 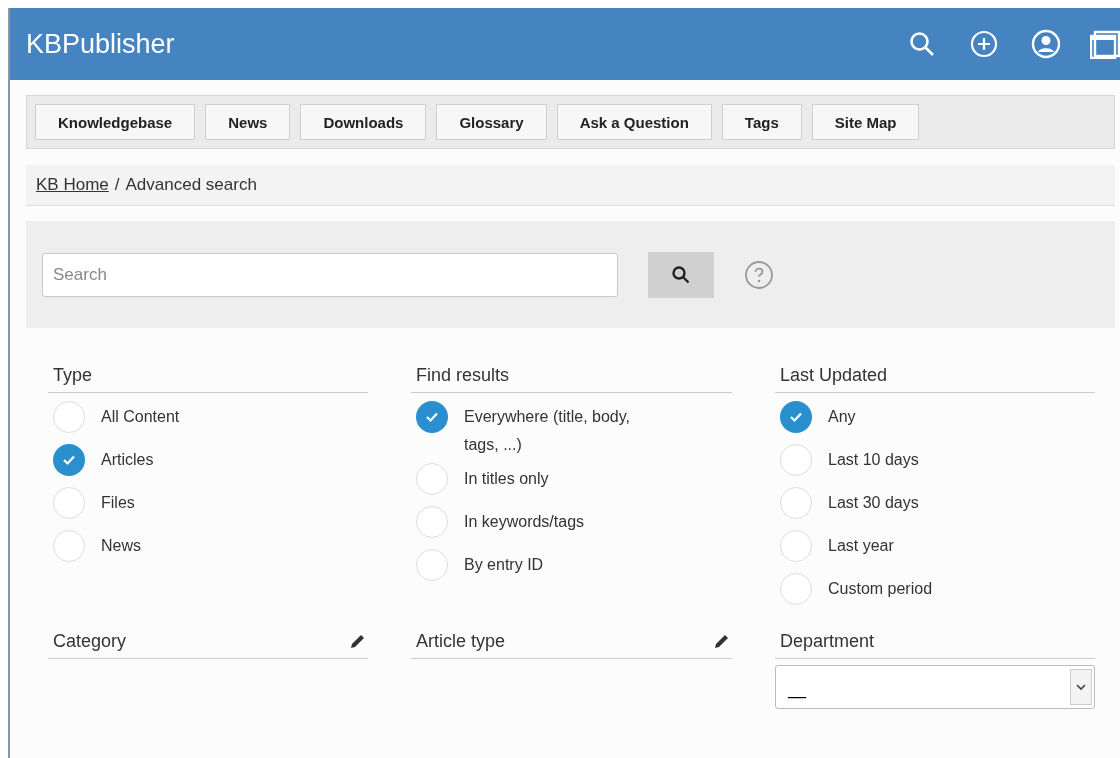 I want to click on section-heading: Type, so click(x=208, y=376).